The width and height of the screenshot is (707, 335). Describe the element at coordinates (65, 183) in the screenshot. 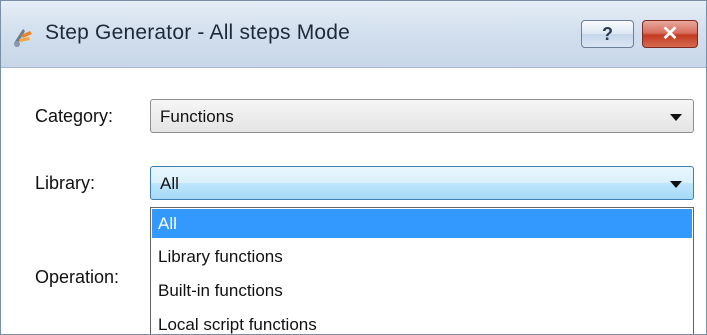

I see `library-label: Library:` at that location.